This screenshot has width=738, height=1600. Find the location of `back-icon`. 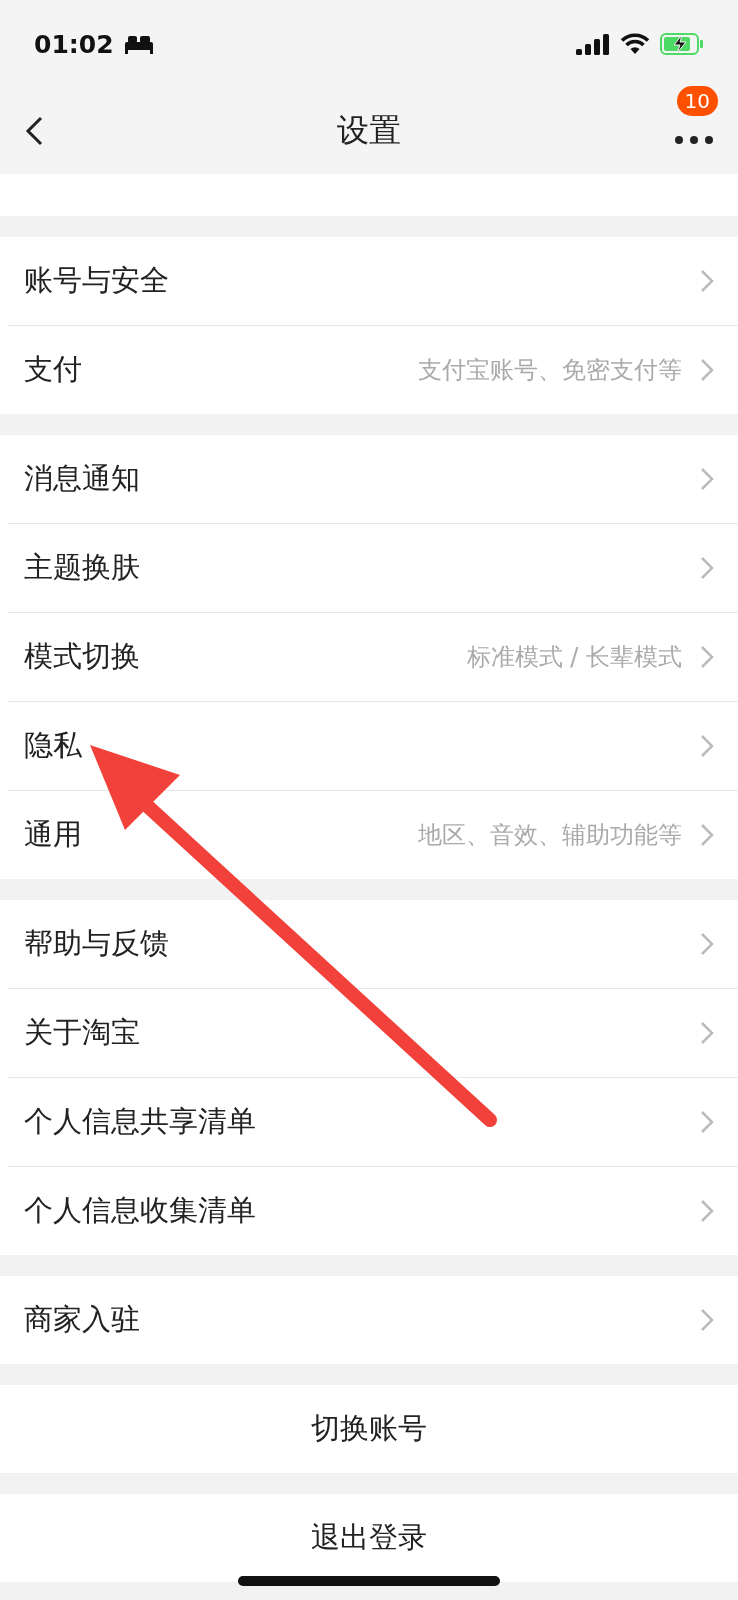

back-icon is located at coordinates (34, 131).